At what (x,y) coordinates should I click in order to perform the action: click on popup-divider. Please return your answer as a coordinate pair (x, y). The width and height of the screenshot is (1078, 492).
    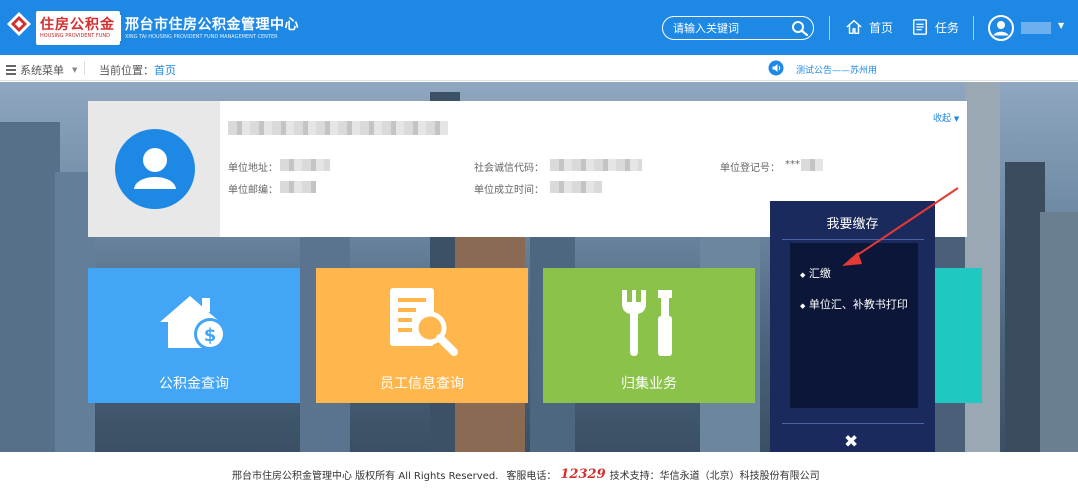
    Looking at the image, I should click on (853, 423).